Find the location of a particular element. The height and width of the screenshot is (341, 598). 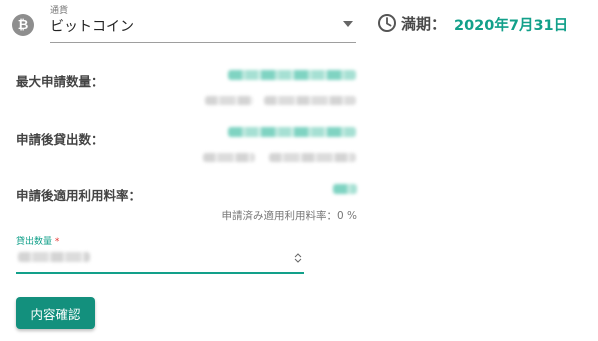

caret-down-icon is located at coordinates (348, 24).